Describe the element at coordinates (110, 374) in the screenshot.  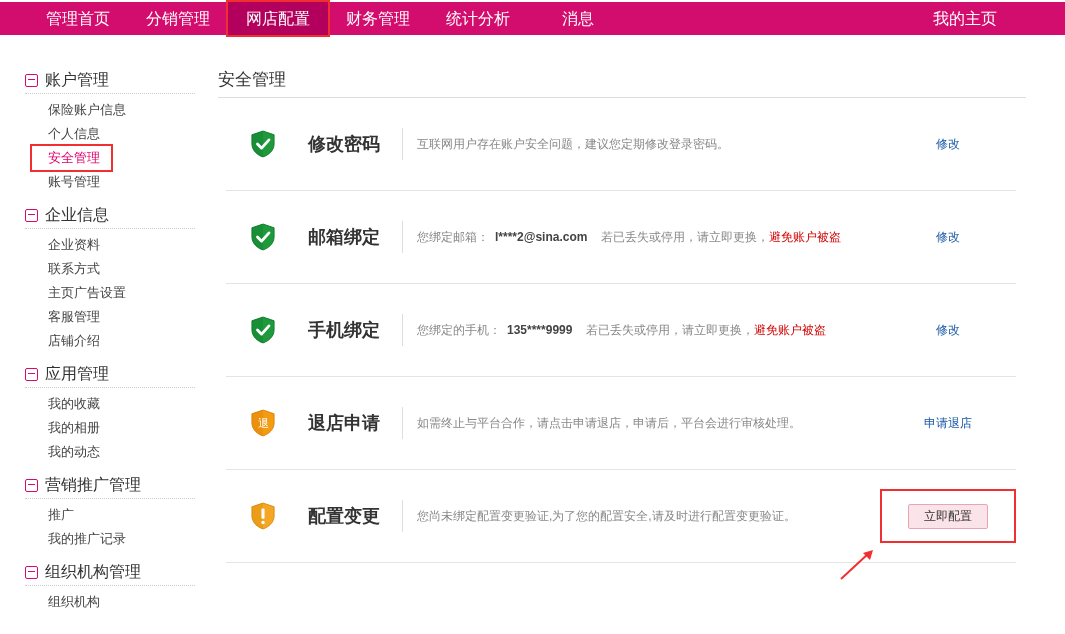
I see `sidebar-group-header: 应用管理` at that location.